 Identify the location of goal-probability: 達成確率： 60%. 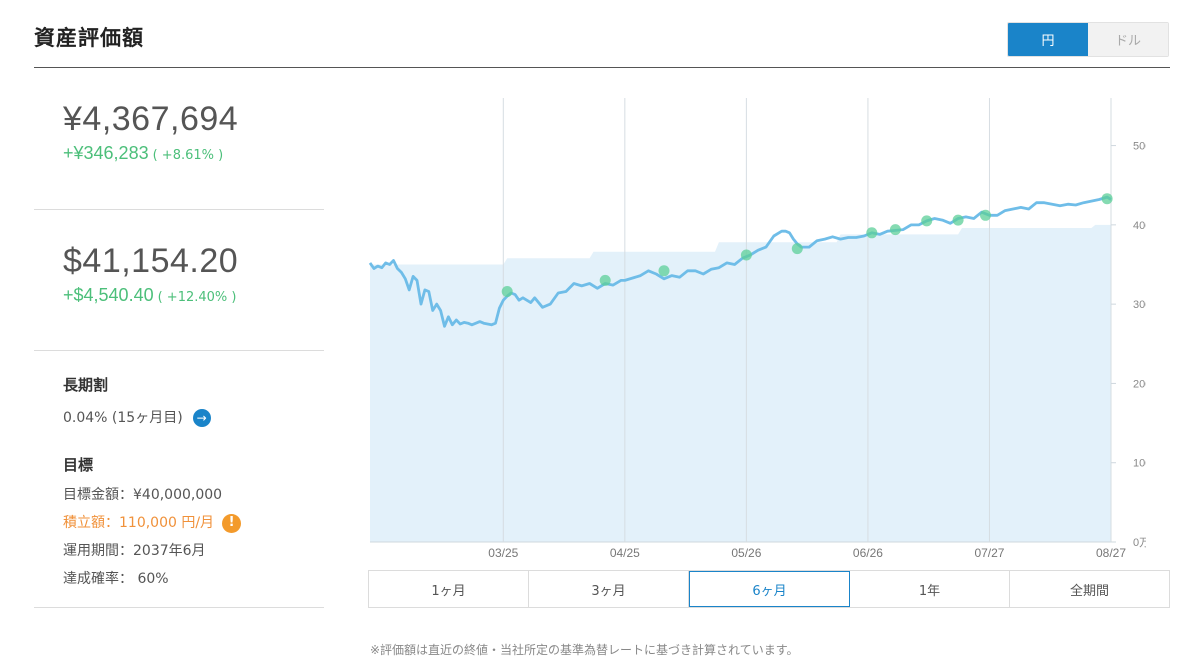
(116, 579).